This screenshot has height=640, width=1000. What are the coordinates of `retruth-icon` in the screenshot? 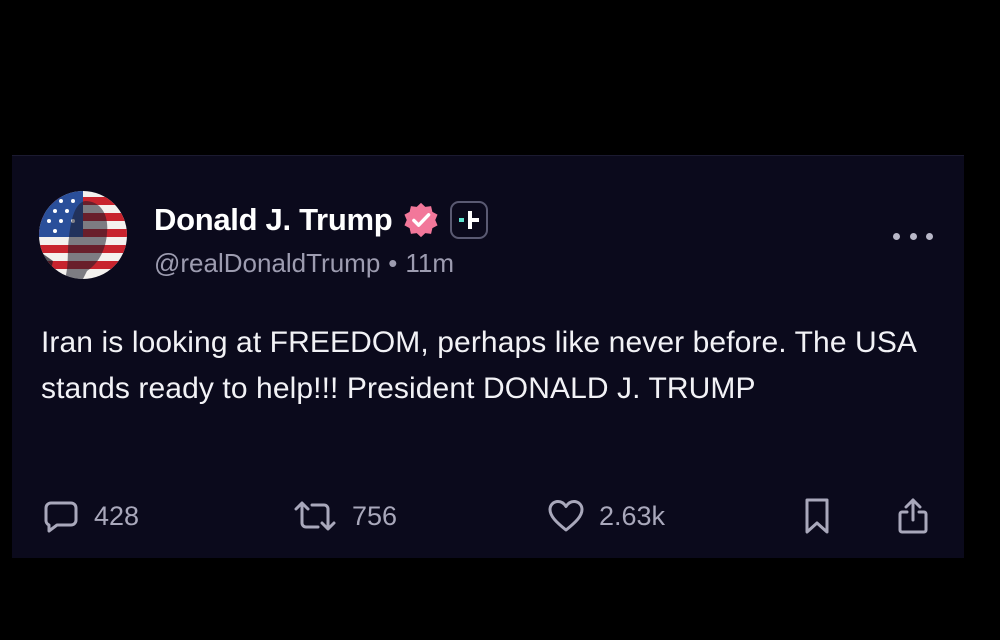 It's located at (315, 516).